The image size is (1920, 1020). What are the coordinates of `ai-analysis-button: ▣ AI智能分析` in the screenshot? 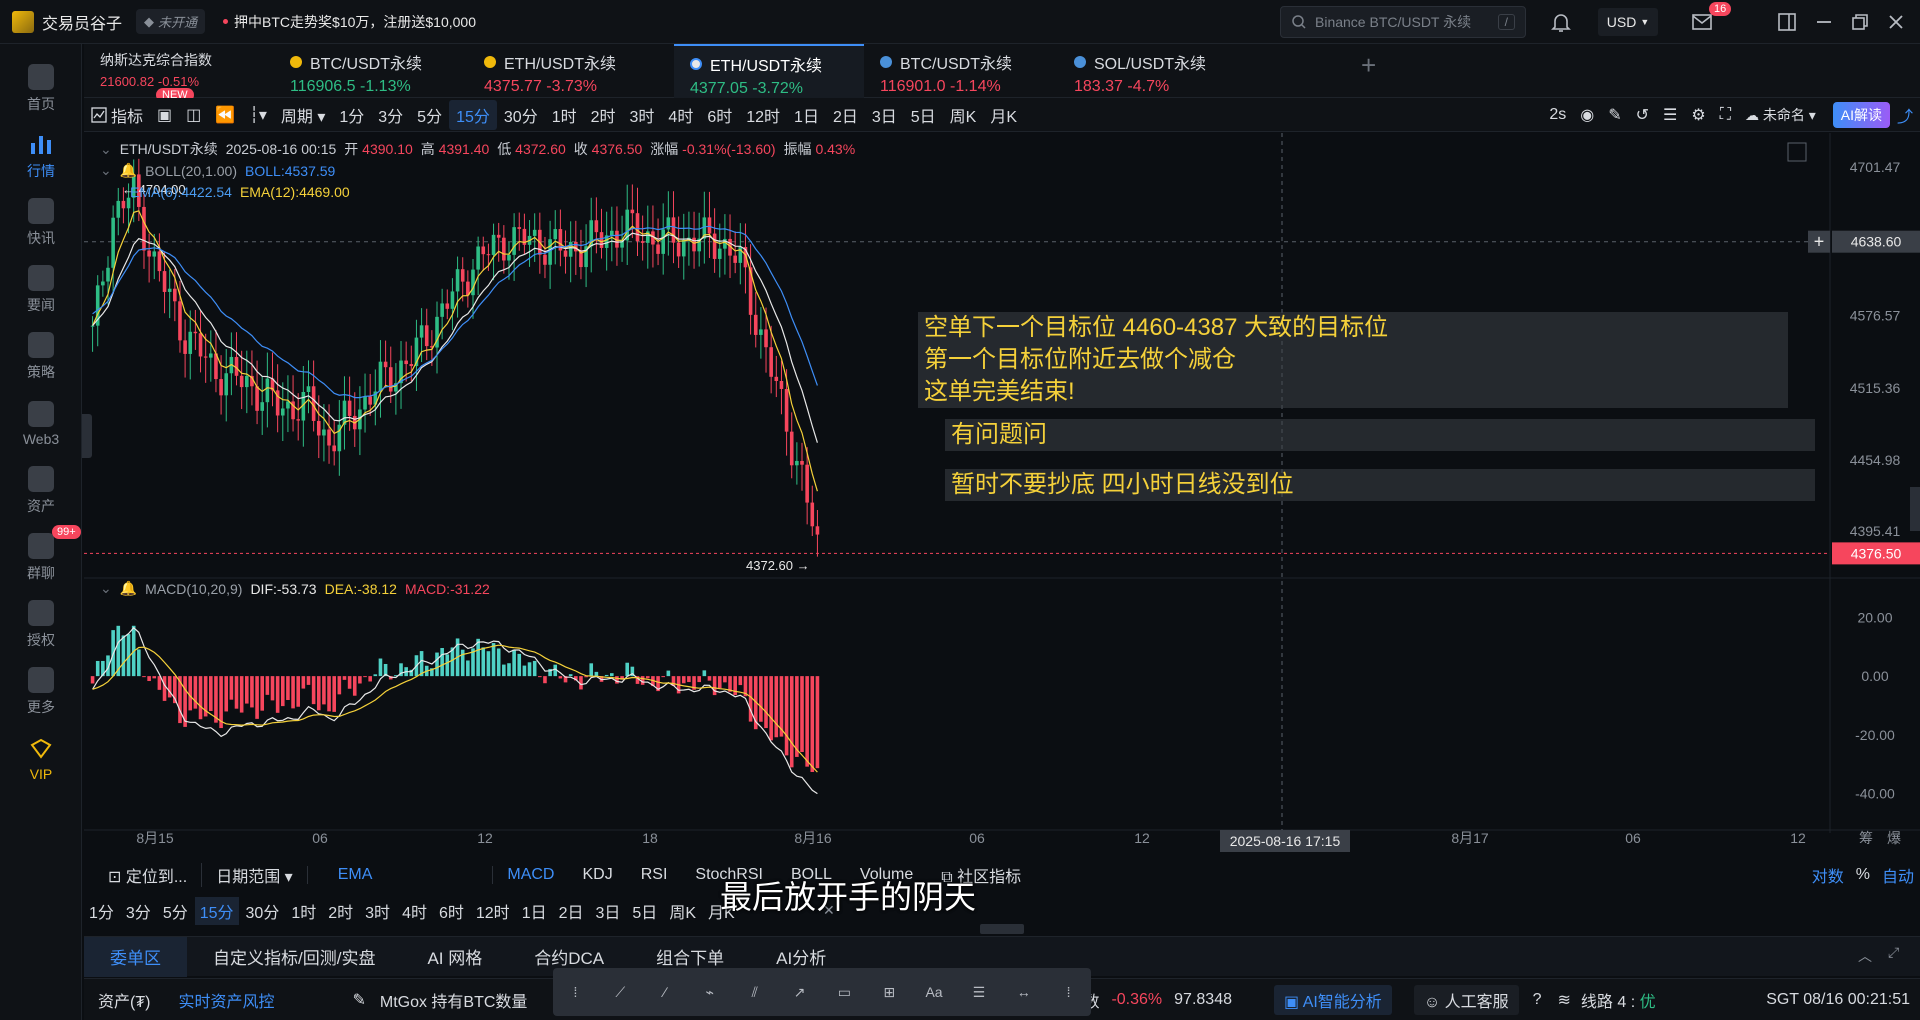 It's located at (1333, 999).